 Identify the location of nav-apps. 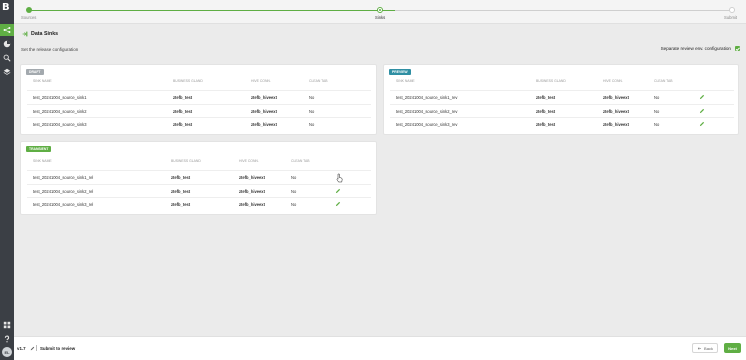
(7, 325).